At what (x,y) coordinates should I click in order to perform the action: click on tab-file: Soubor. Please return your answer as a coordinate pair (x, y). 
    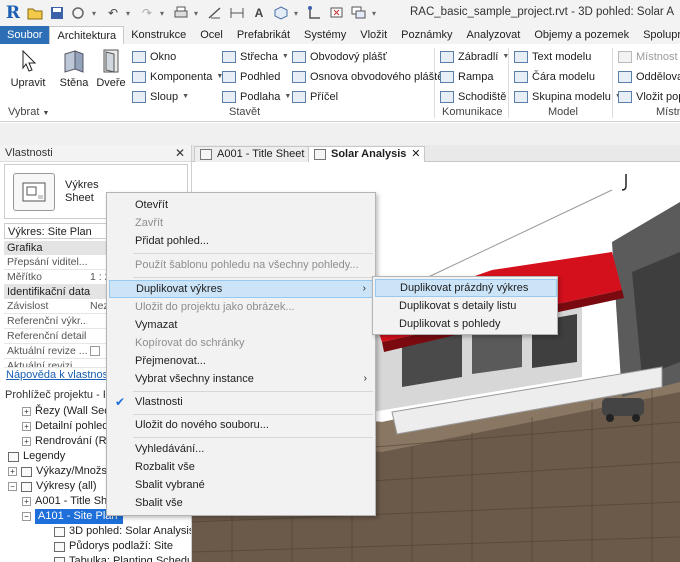
    Looking at the image, I should click on (25, 35).